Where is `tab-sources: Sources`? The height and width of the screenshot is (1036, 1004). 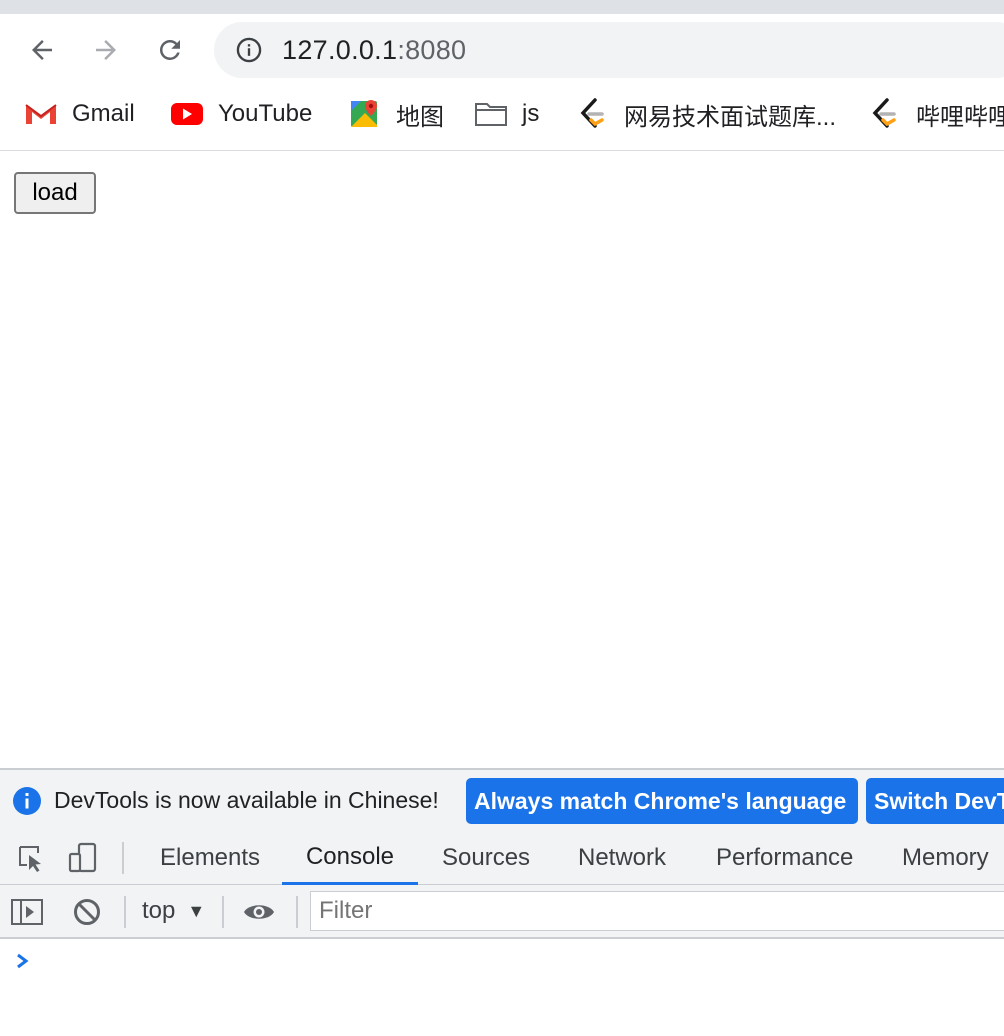
tab-sources: Sources is located at coordinates (486, 858).